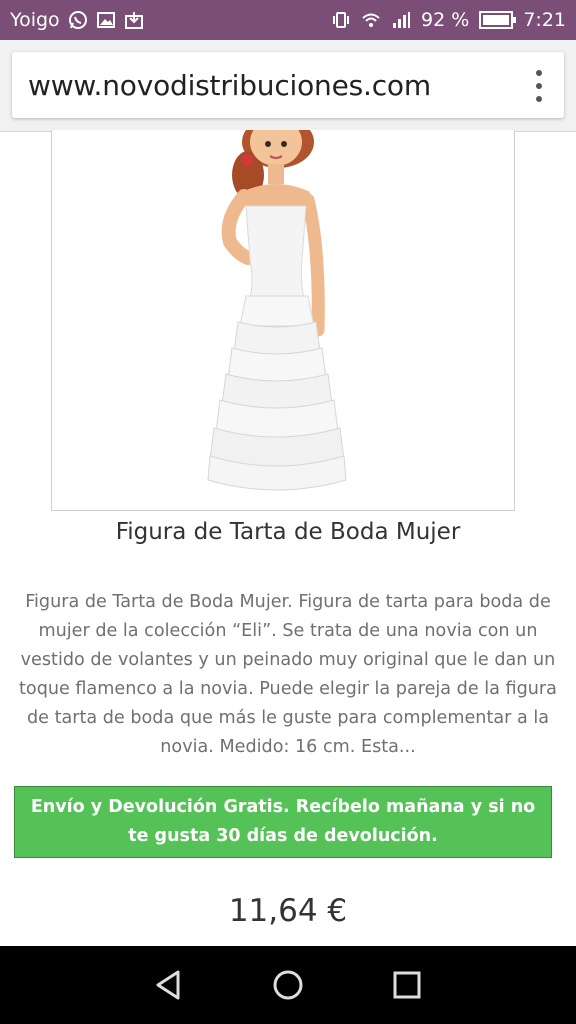 The width and height of the screenshot is (576, 1024). Describe the element at coordinates (445, 20) in the screenshot. I see `battery-percent: 92 %` at that location.